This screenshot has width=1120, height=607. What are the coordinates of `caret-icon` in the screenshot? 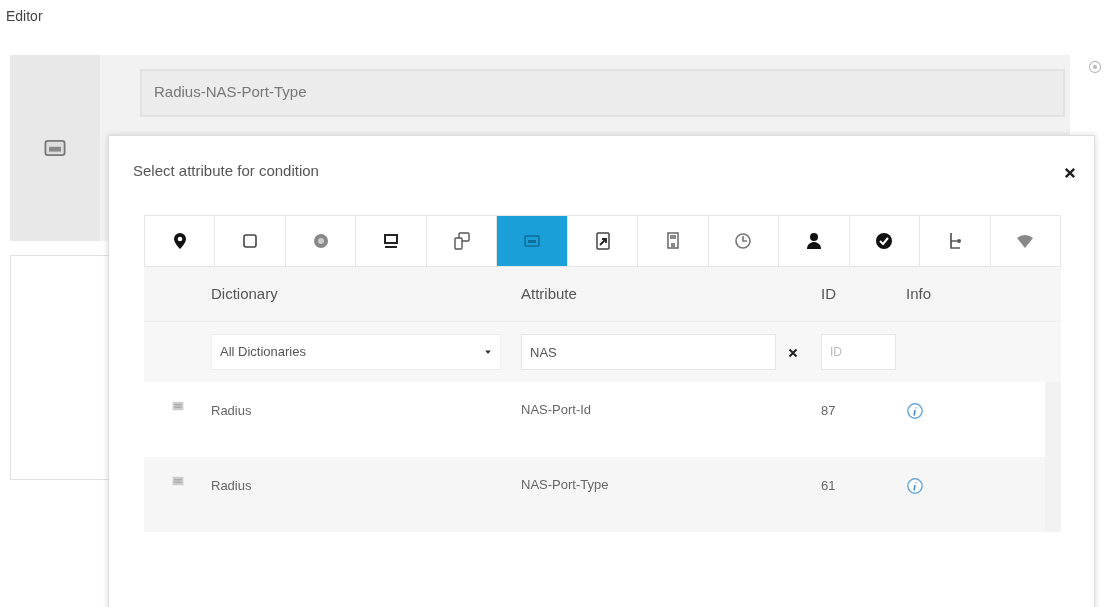 It's located at (488, 352).